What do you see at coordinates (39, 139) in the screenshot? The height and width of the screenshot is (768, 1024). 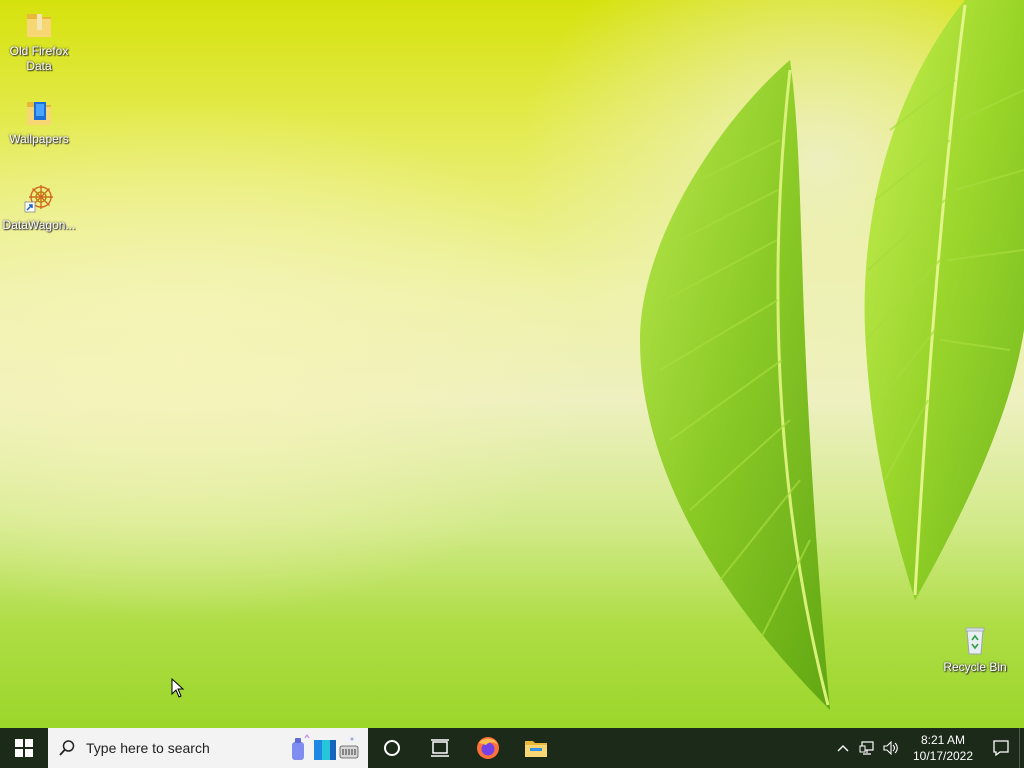 I see `desktop-icon-label: Wallpapers` at bounding box center [39, 139].